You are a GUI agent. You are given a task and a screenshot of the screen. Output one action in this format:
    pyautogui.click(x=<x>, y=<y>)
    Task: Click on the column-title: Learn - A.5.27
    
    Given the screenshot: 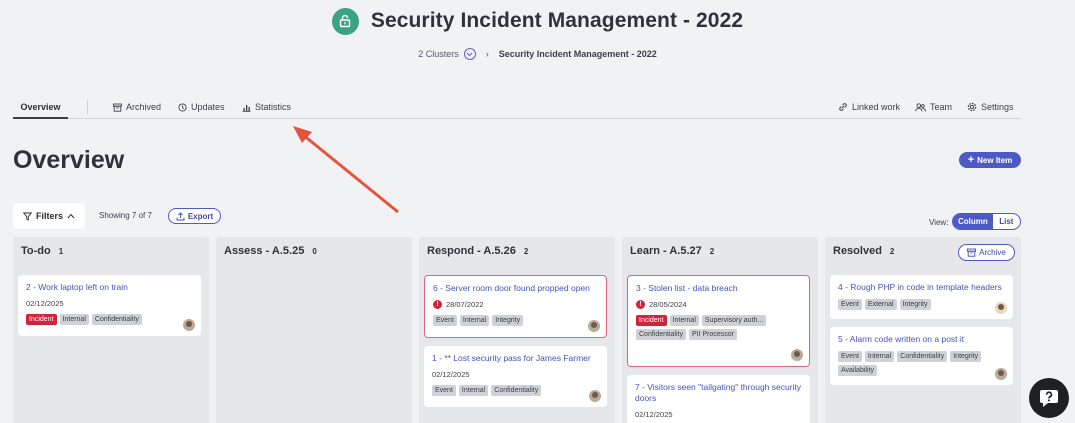 What is the action you would take?
    pyautogui.click(x=666, y=251)
    